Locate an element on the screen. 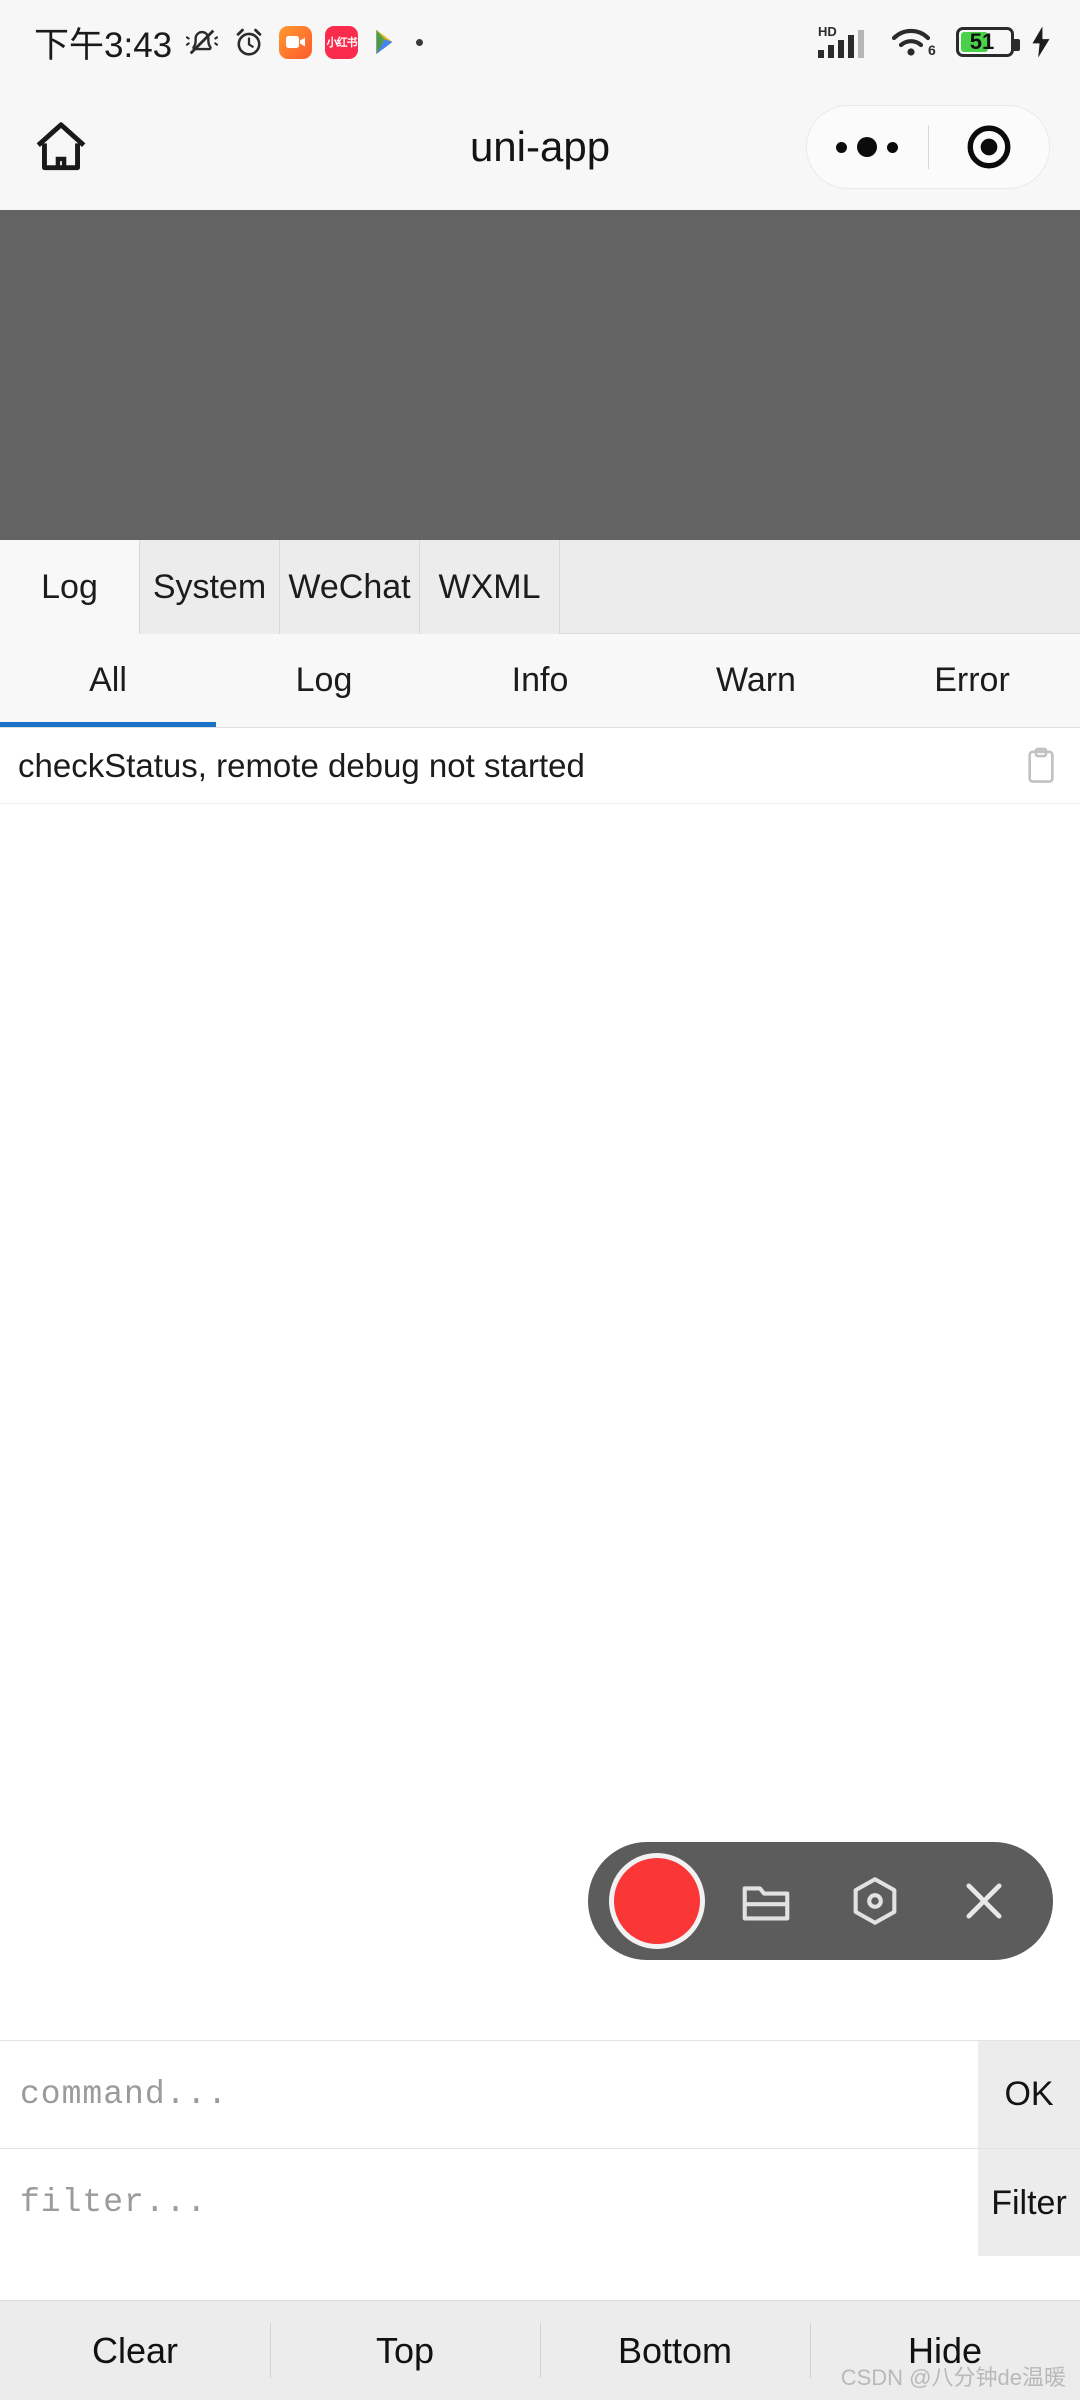 The width and height of the screenshot is (1080, 2400). play-store-icon is located at coordinates (384, 42).